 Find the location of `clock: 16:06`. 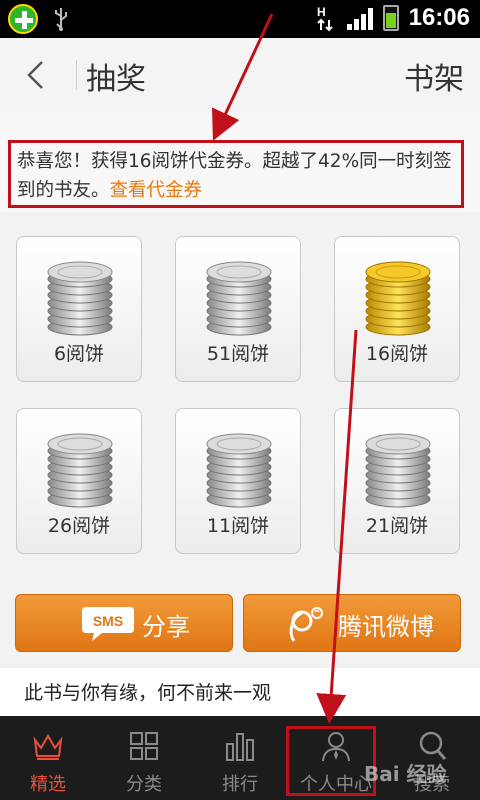

clock: 16:06 is located at coordinates (439, 17).